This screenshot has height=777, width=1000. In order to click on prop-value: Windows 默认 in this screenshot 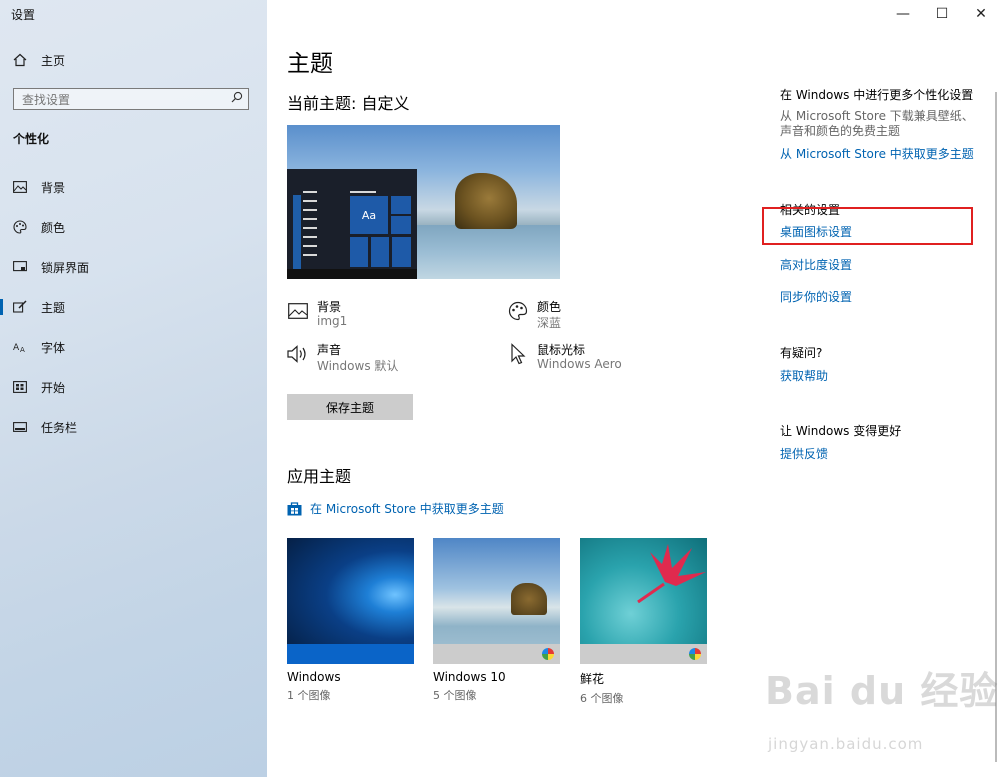, I will do `click(358, 366)`.